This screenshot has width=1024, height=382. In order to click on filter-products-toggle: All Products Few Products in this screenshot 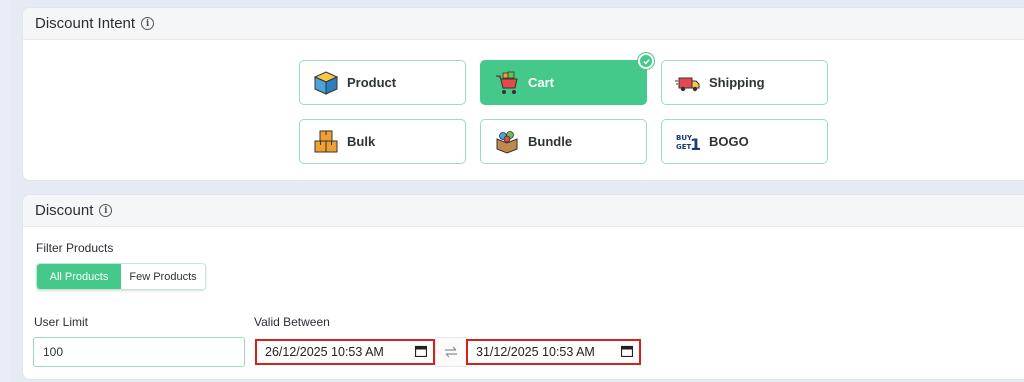, I will do `click(121, 276)`.